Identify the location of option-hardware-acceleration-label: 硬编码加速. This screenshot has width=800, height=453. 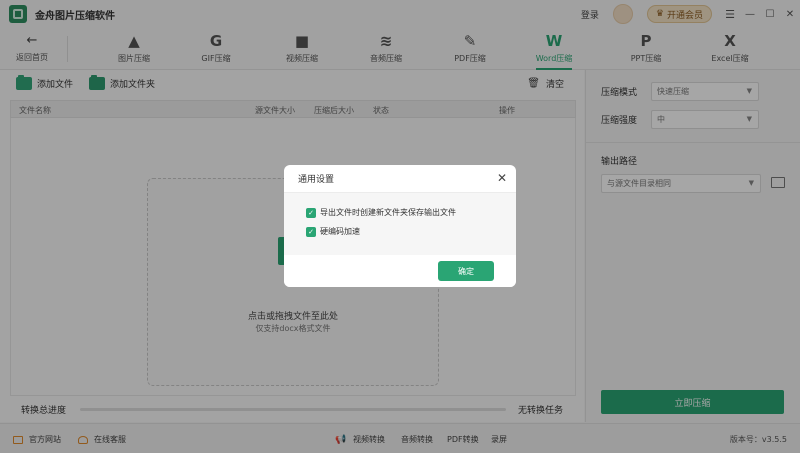
(340, 231).